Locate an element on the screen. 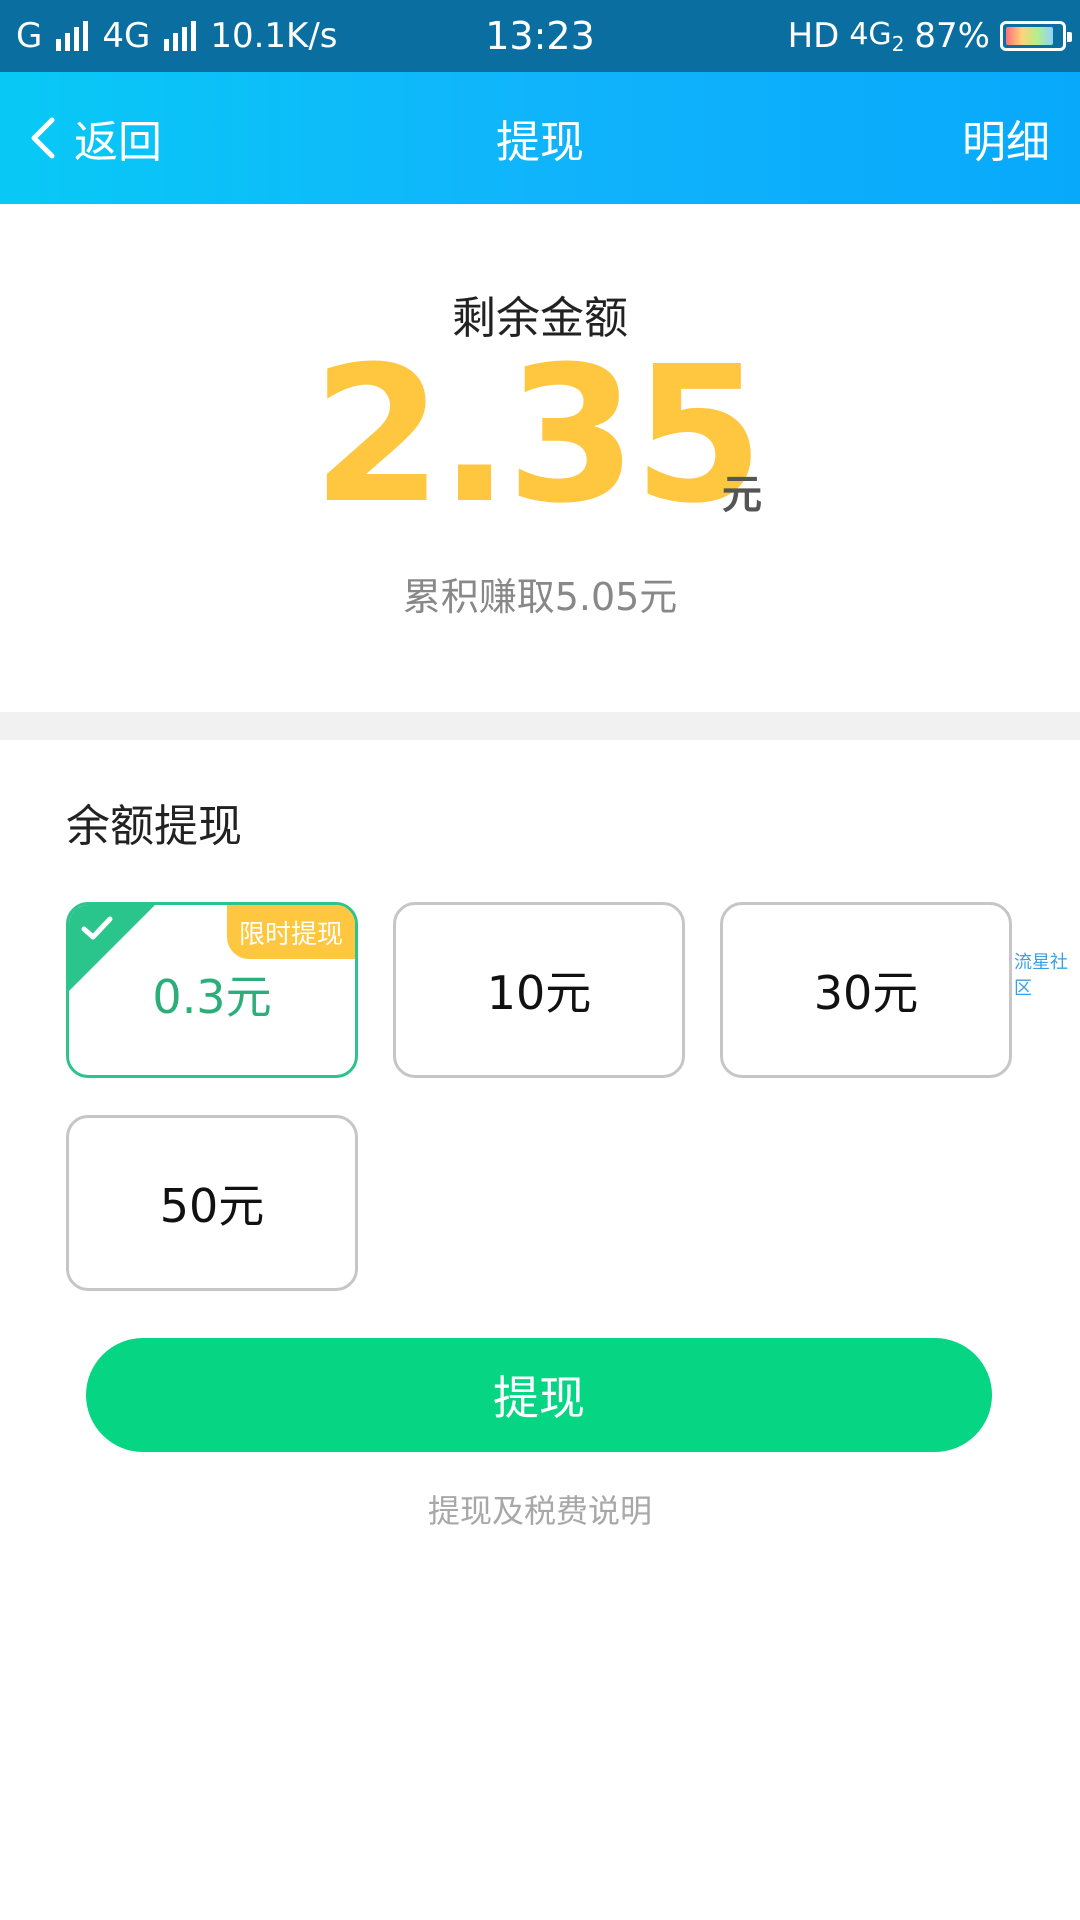 This screenshot has height=1920, width=1080. status-bar: G 4G 10.1K/s 13:23 HD 4G2 87% is located at coordinates (540, 36).